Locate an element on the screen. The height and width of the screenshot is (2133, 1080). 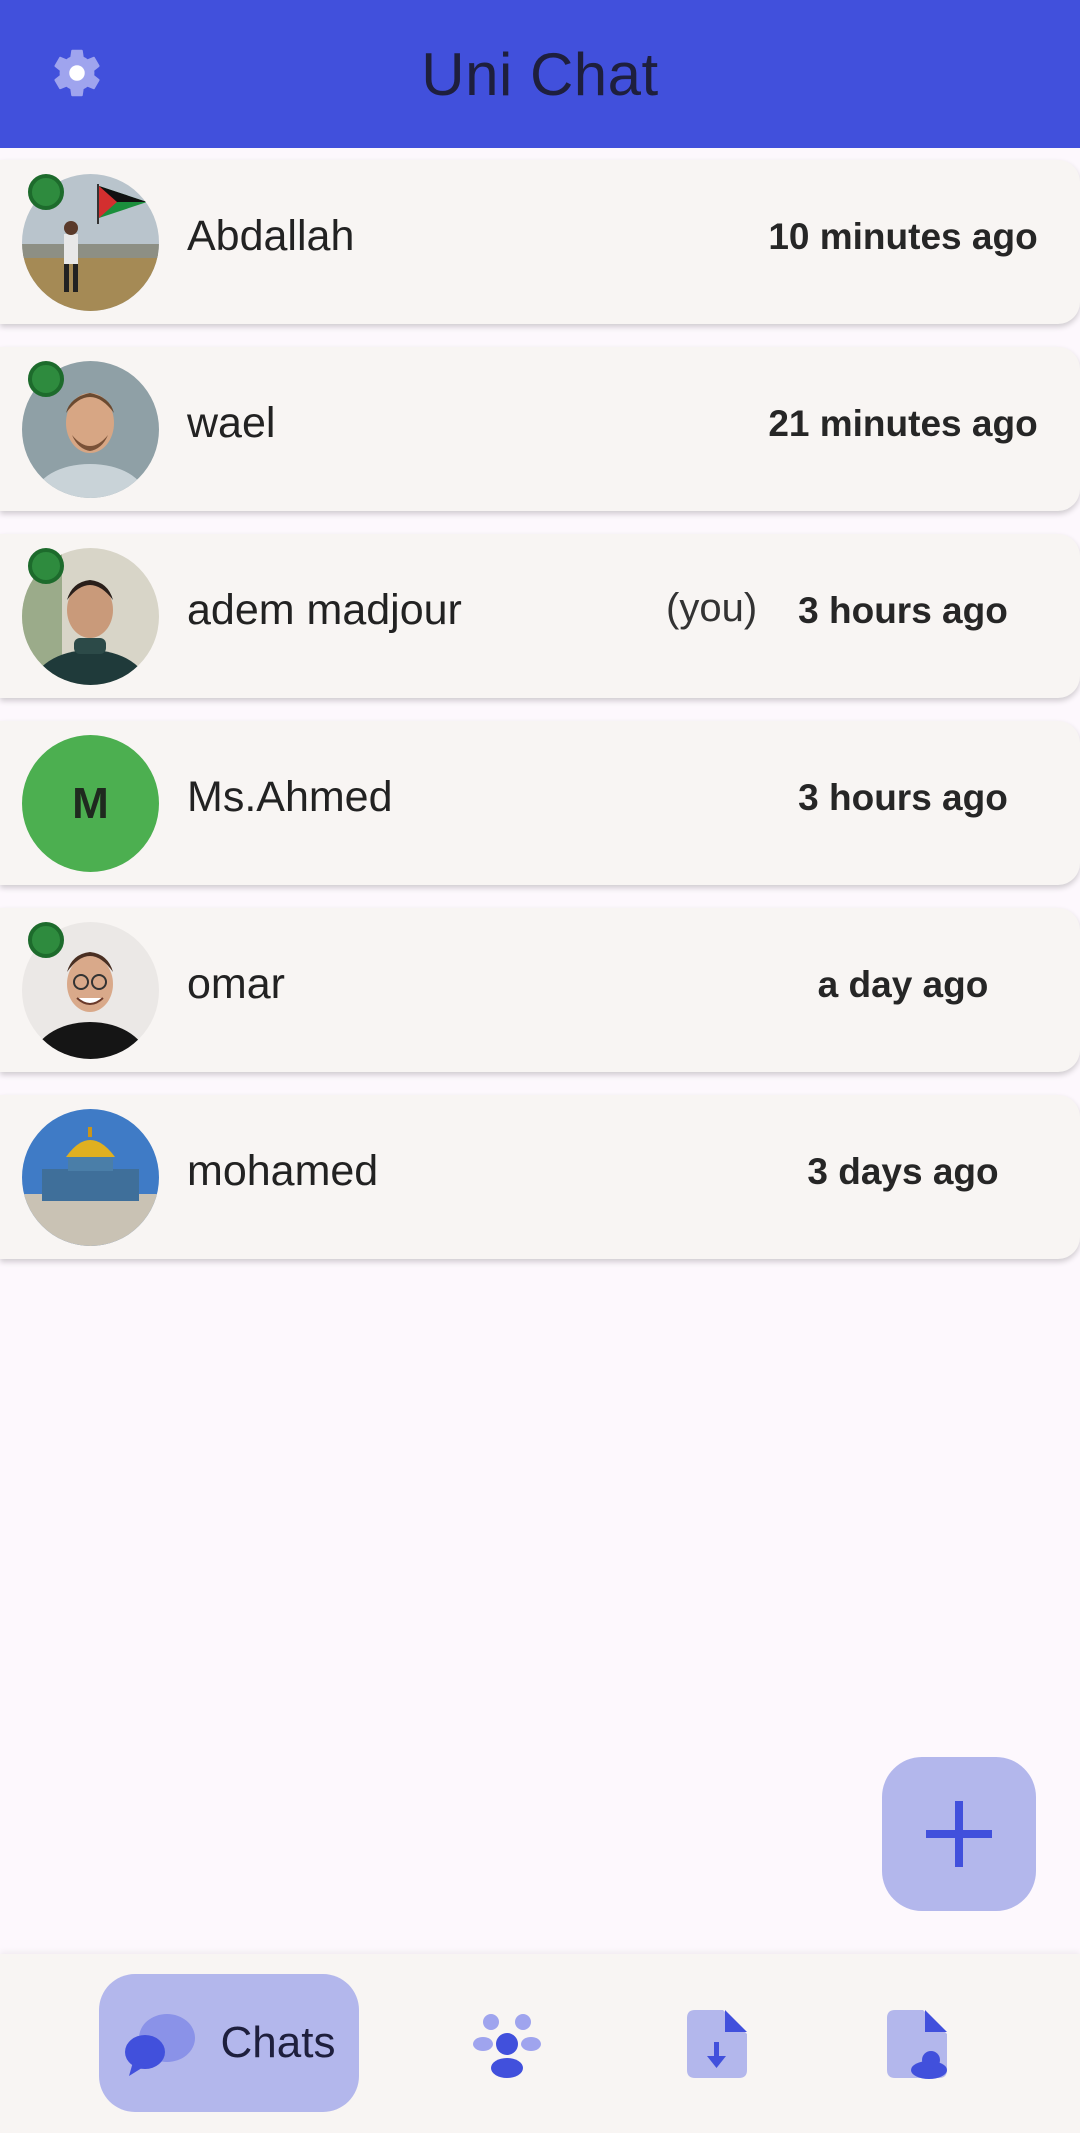
chat-time: 21 minutes ago is located at coordinates (903, 423).